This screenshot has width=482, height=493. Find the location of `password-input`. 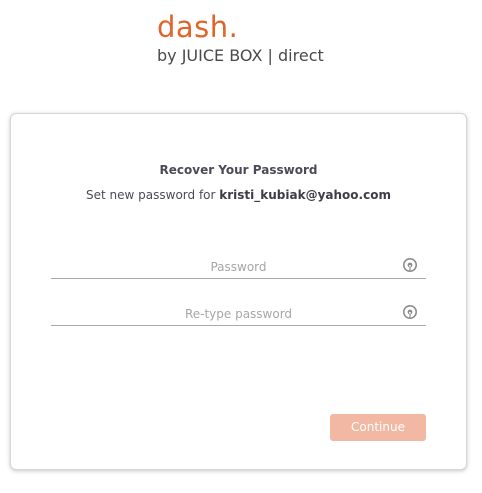

password-input is located at coordinates (238, 267).